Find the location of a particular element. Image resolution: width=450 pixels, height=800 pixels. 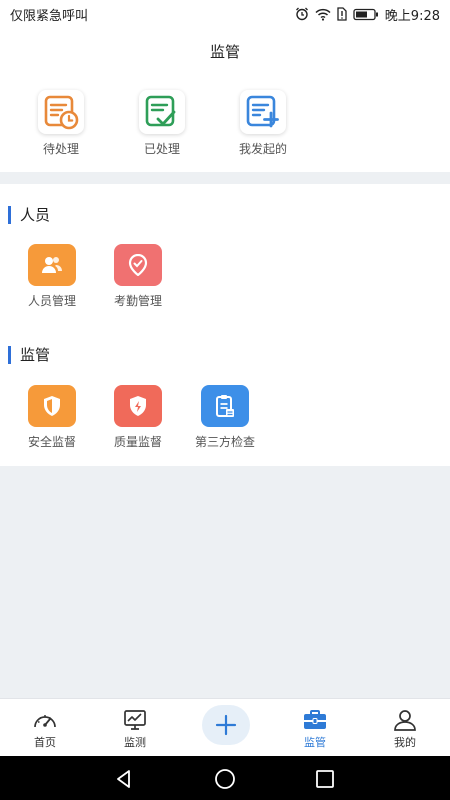

battery-icon is located at coordinates (365, 14).